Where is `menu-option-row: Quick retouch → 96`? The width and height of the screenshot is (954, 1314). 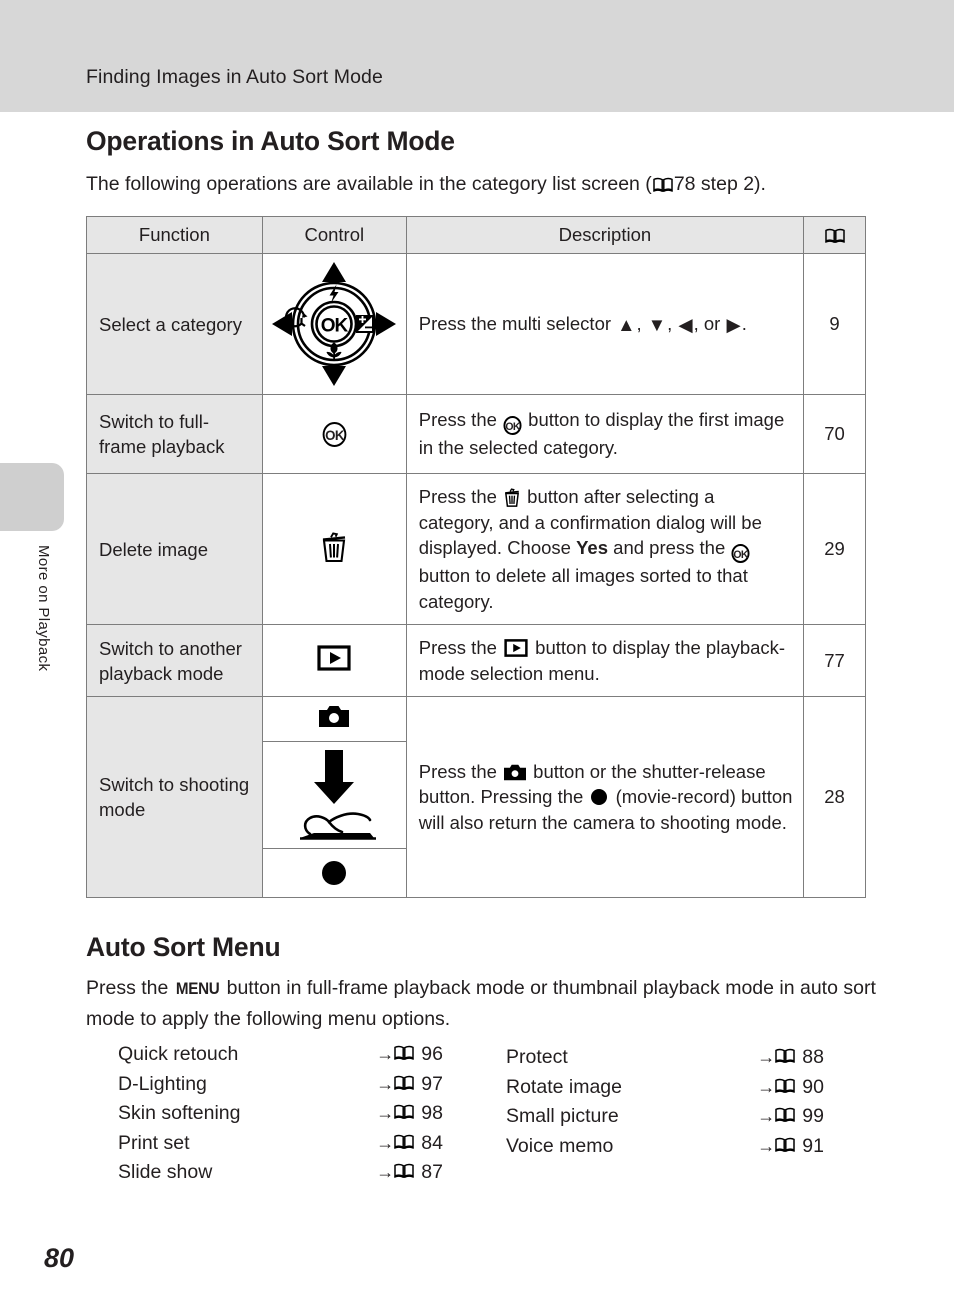
menu-option-row: Quick retouch → 96 is located at coordinates (280, 1055).